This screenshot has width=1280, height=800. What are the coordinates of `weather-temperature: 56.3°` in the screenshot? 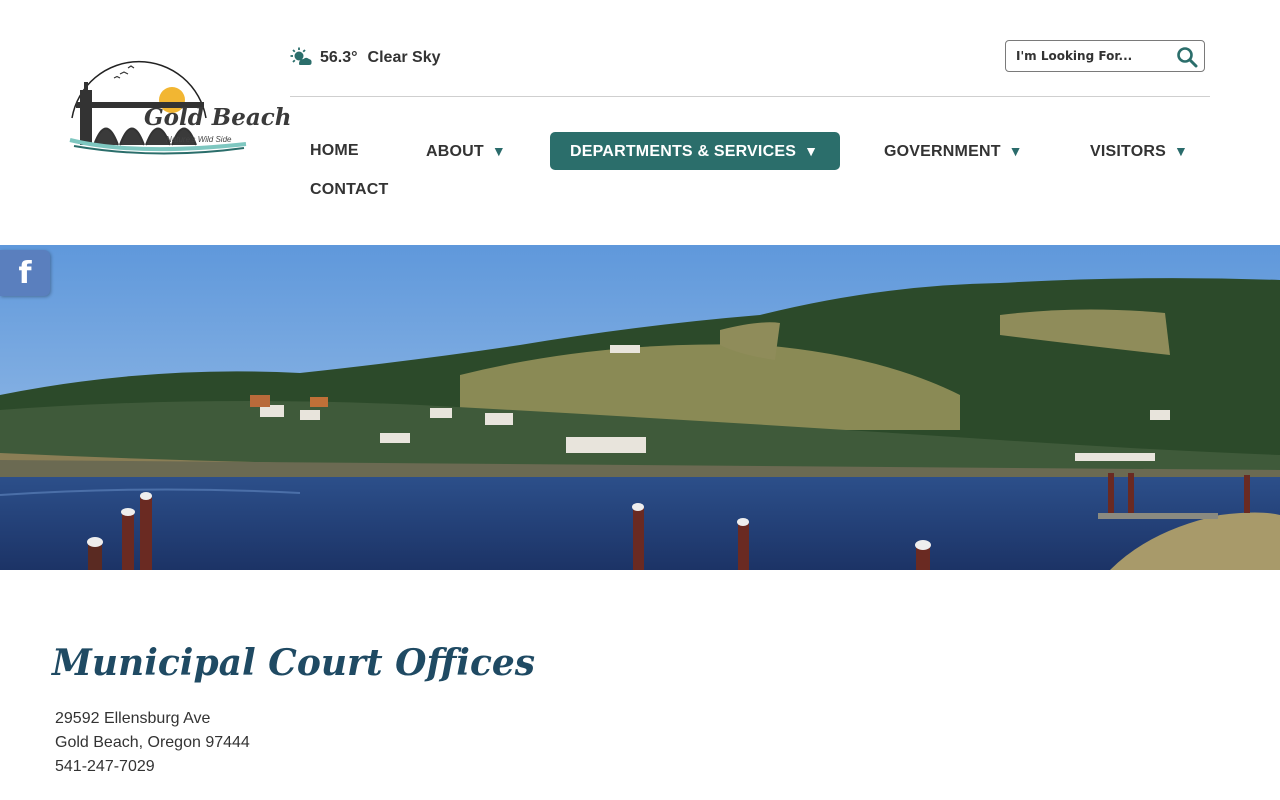 It's located at (339, 57).